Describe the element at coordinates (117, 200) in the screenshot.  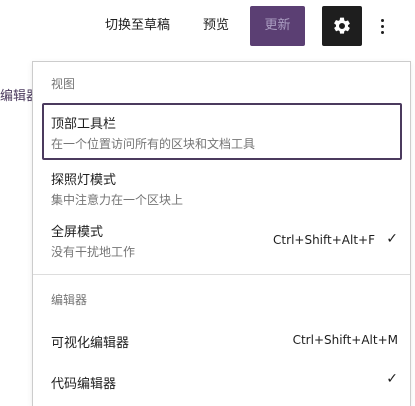
I see `menu-item-description: 集中注意力在一个区块上` at that location.